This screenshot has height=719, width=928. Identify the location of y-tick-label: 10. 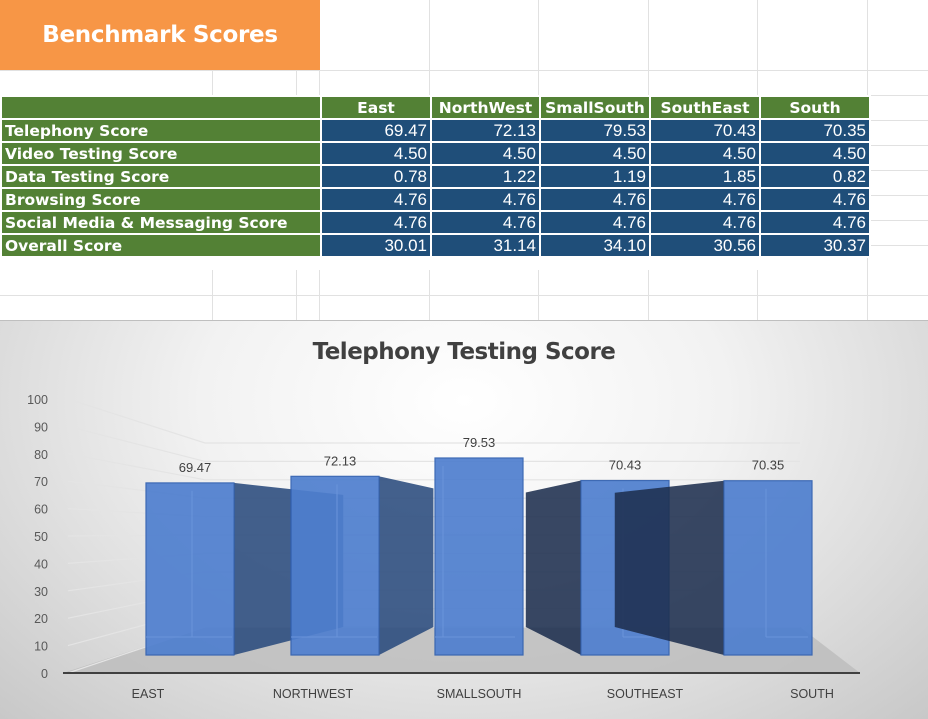
(41, 647).